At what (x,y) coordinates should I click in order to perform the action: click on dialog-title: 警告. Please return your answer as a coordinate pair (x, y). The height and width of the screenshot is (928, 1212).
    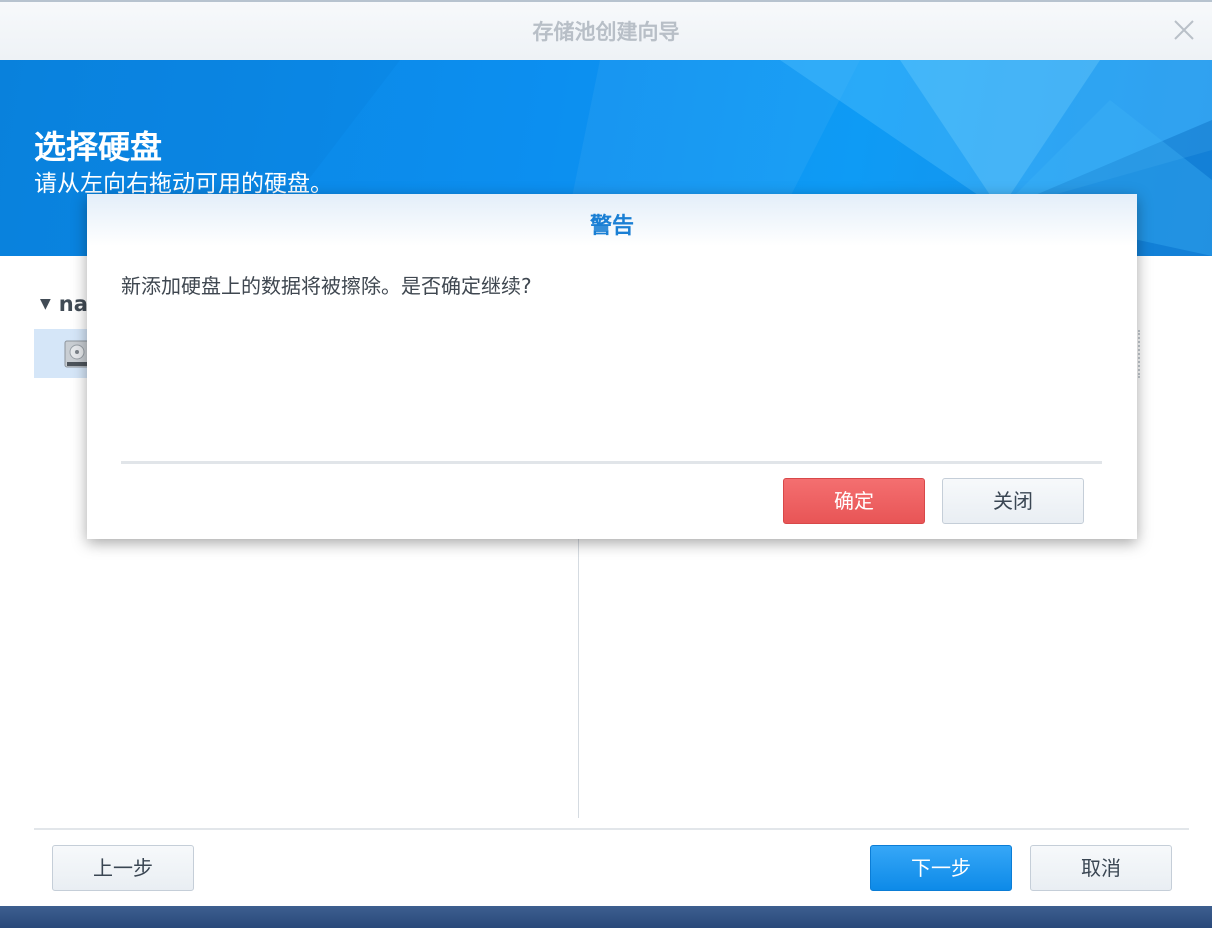
    Looking at the image, I should click on (611, 226).